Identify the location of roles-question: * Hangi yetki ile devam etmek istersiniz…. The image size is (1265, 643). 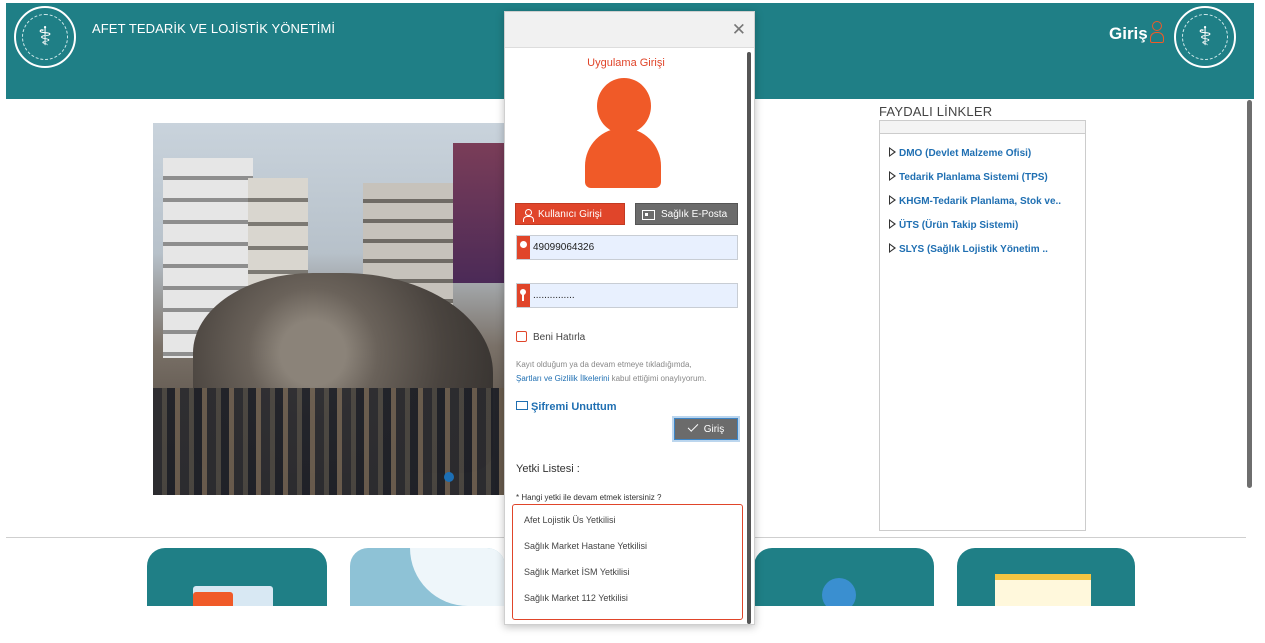
(589, 497).